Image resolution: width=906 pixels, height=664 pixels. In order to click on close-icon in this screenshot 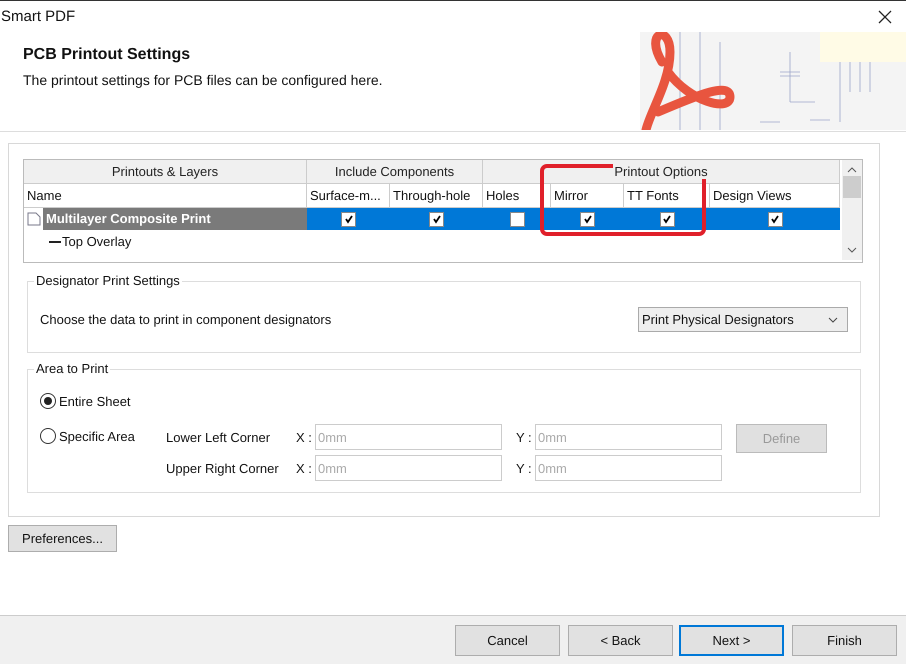, I will do `click(885, 17)`.